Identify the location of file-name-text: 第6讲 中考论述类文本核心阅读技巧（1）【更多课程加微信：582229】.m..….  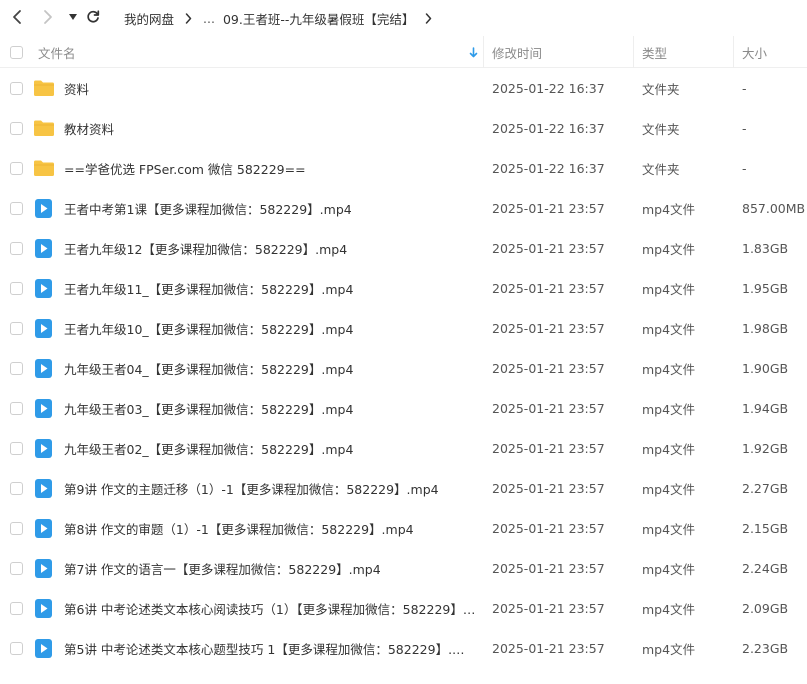
(270, 609).